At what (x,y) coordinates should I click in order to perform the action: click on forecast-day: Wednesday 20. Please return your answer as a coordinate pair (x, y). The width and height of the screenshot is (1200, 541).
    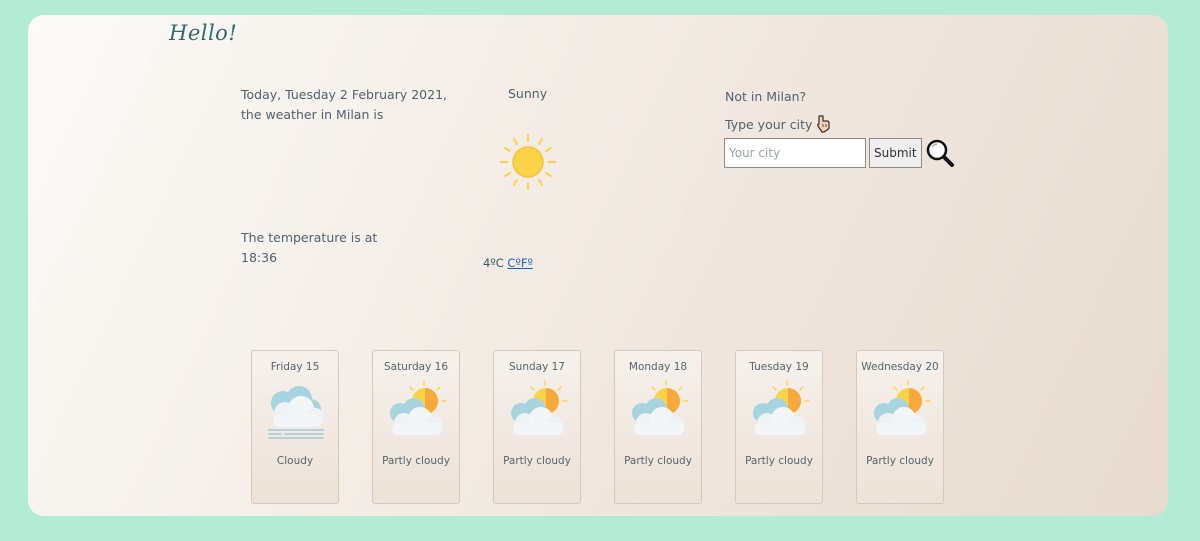
    Looking at the image, I should click on (900, 367).